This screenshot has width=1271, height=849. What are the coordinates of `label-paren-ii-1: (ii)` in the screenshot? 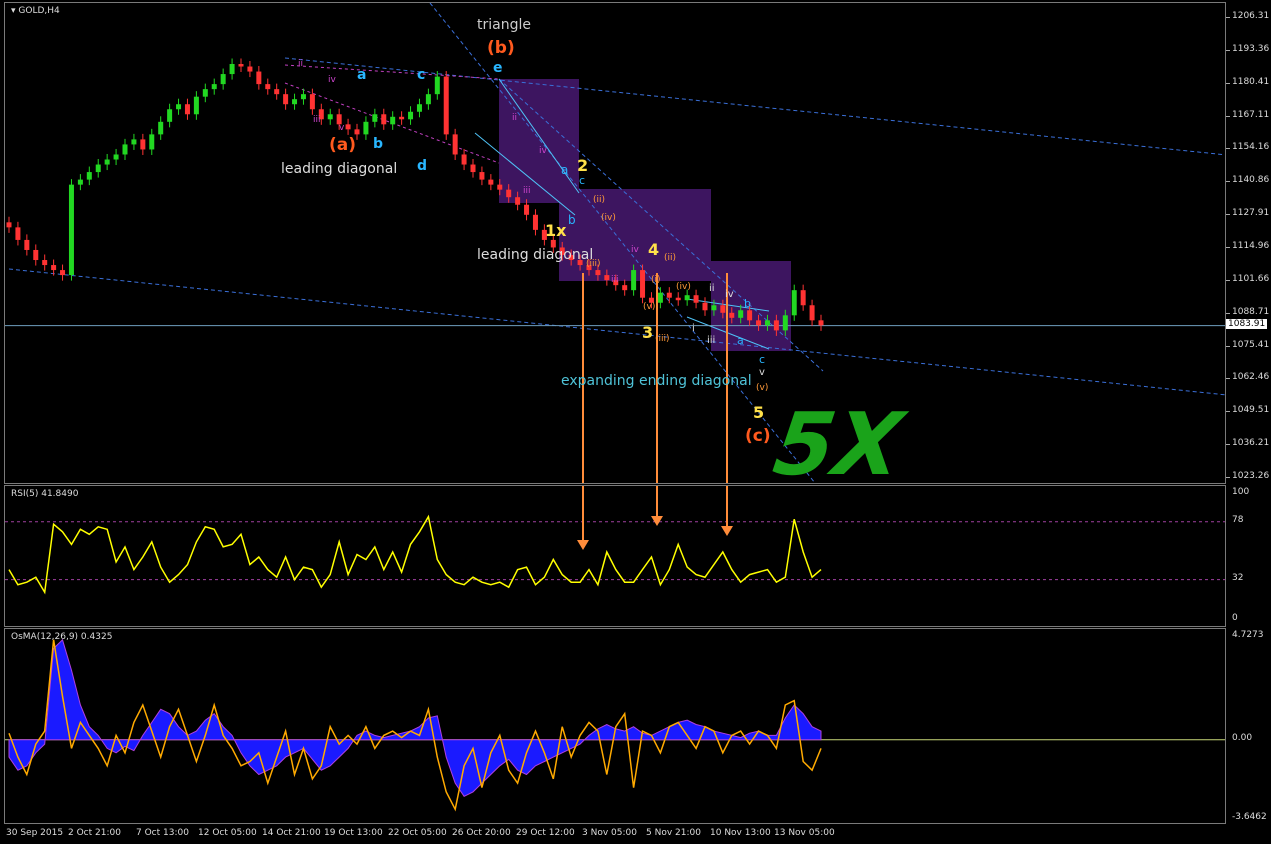 It's located at (599, 200).